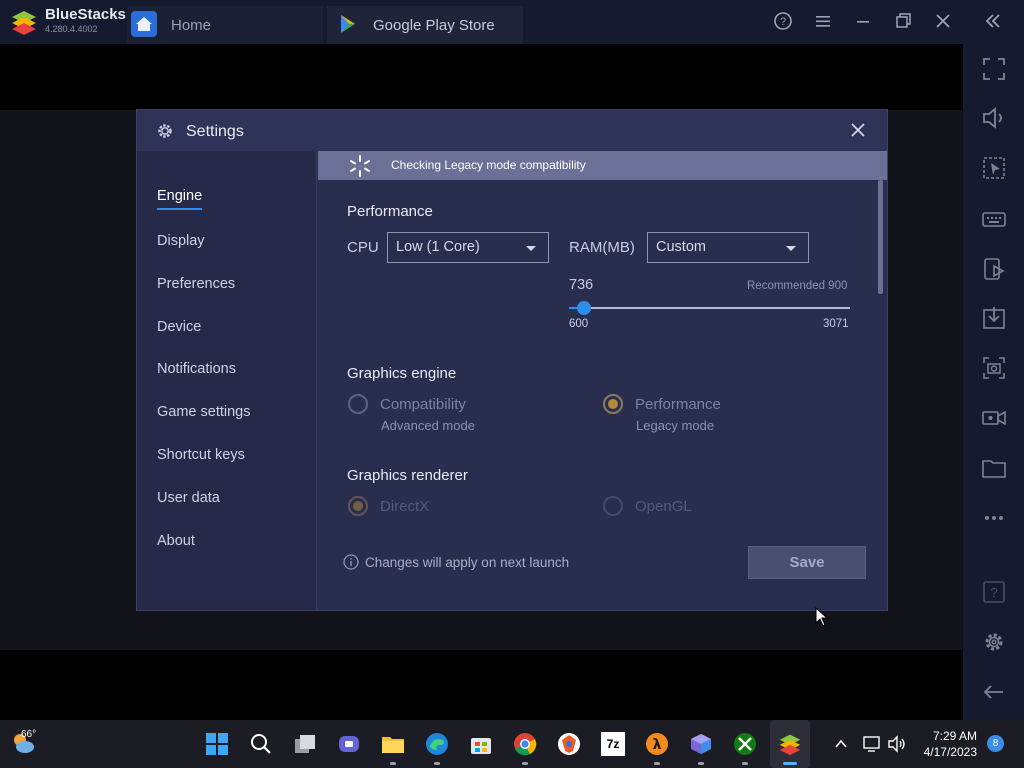  What do you see at coordinates (994, 168) in the screenshot?
I see `screen-select-icon` at bounding box center [994, 168].